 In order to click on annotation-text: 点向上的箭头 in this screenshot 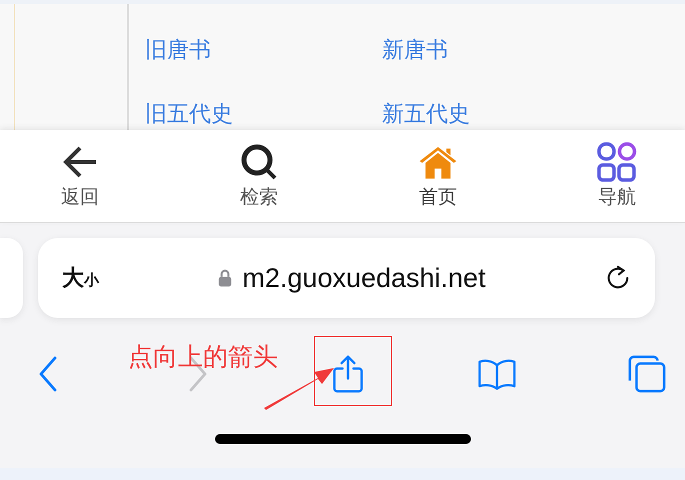, I will do `click(203, 357)`.